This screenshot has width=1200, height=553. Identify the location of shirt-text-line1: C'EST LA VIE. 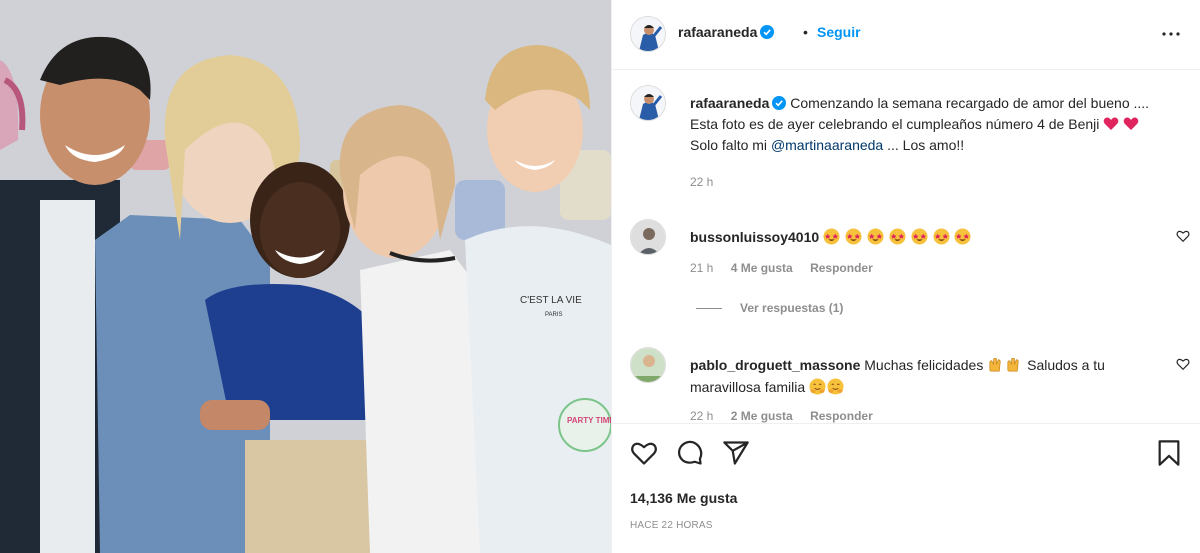
(551, 300).